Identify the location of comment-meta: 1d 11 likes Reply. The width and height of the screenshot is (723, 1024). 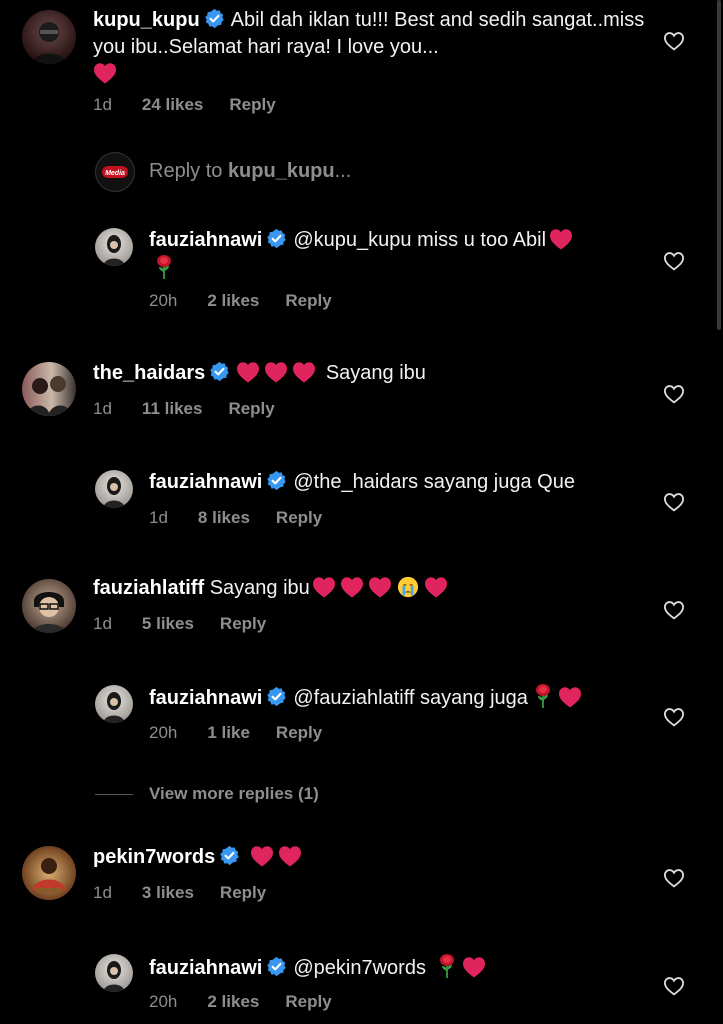
(197, 409).